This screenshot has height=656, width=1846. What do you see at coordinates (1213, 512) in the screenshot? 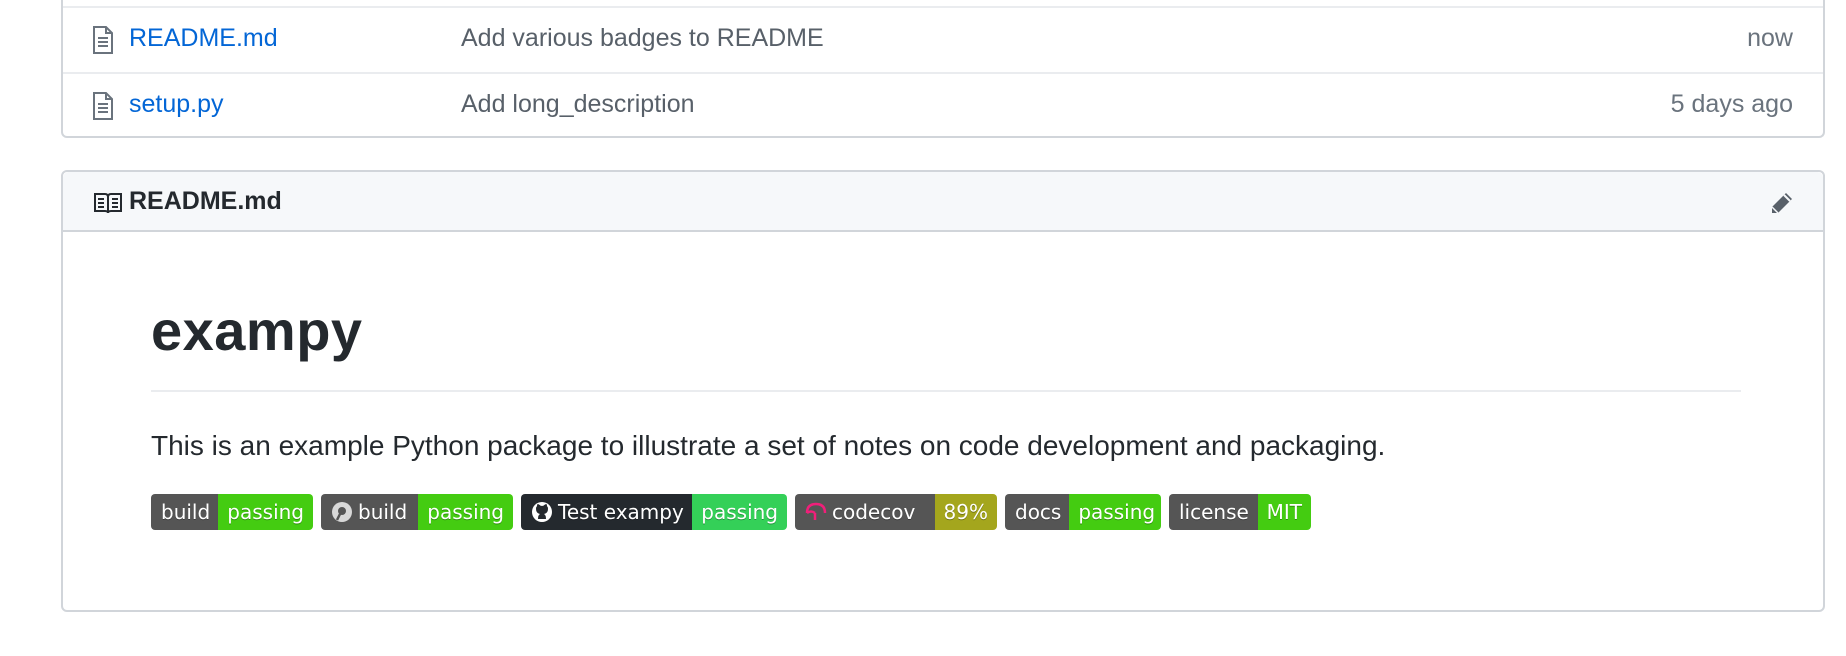
I see `badge-label: license` at bounding box center [1213, 512].